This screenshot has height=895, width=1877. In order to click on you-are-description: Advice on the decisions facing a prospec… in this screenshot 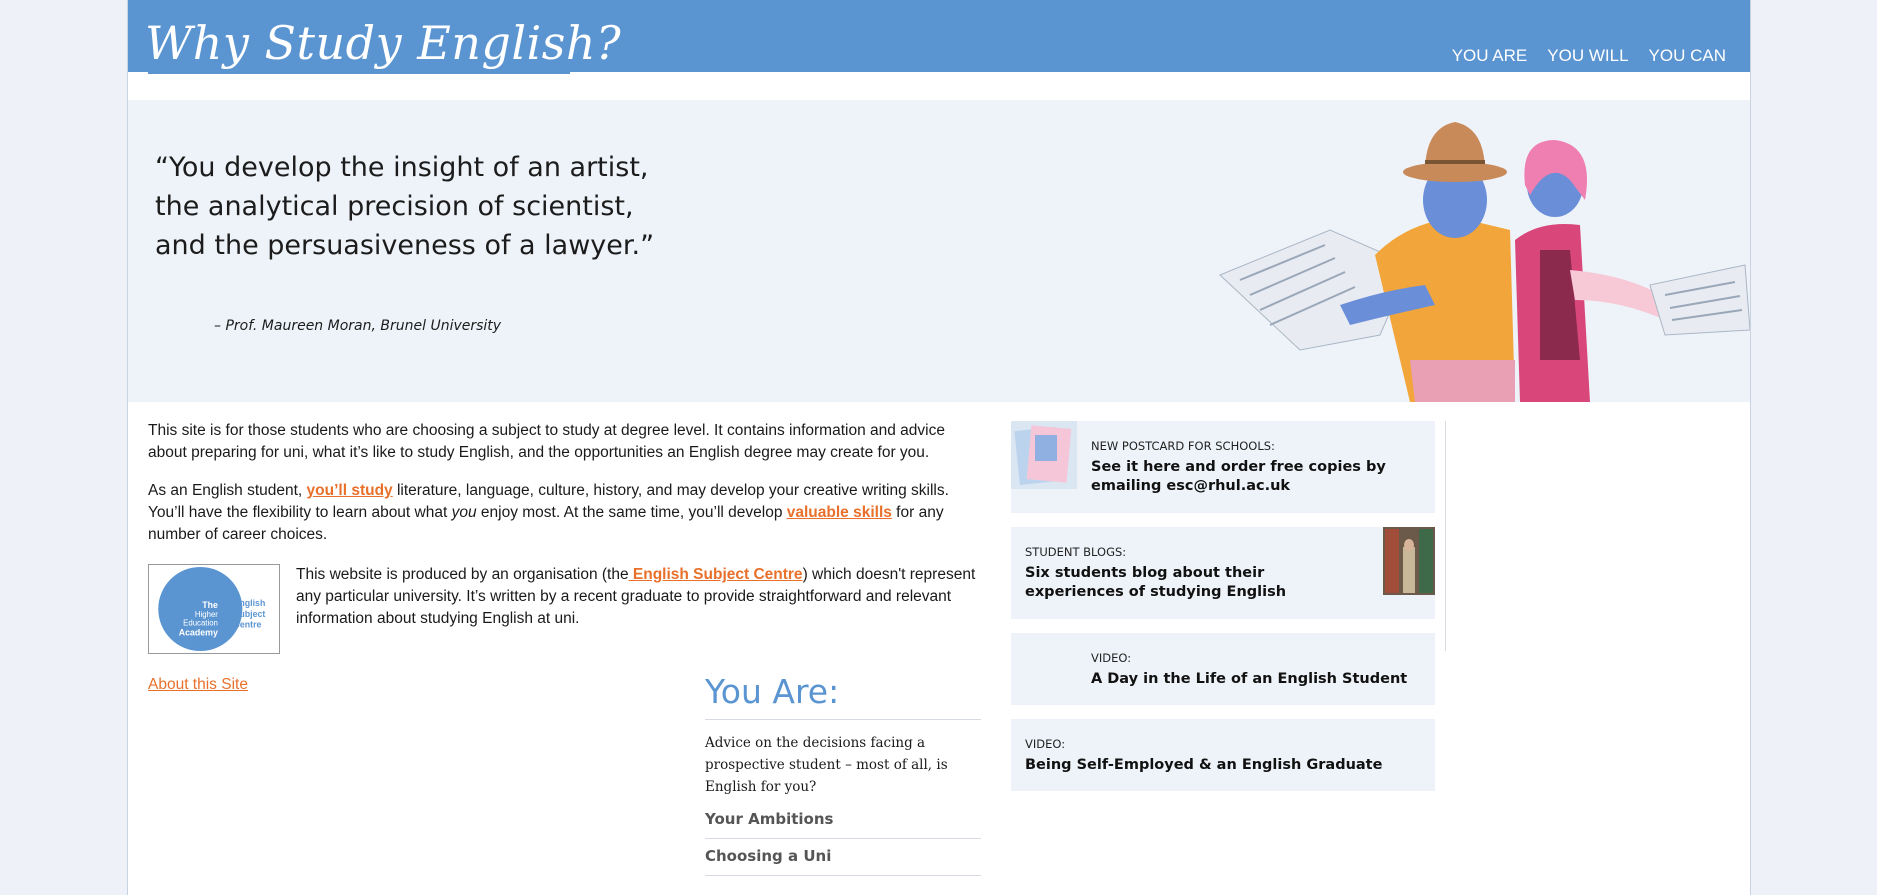, I will do `click(826, 765)`.